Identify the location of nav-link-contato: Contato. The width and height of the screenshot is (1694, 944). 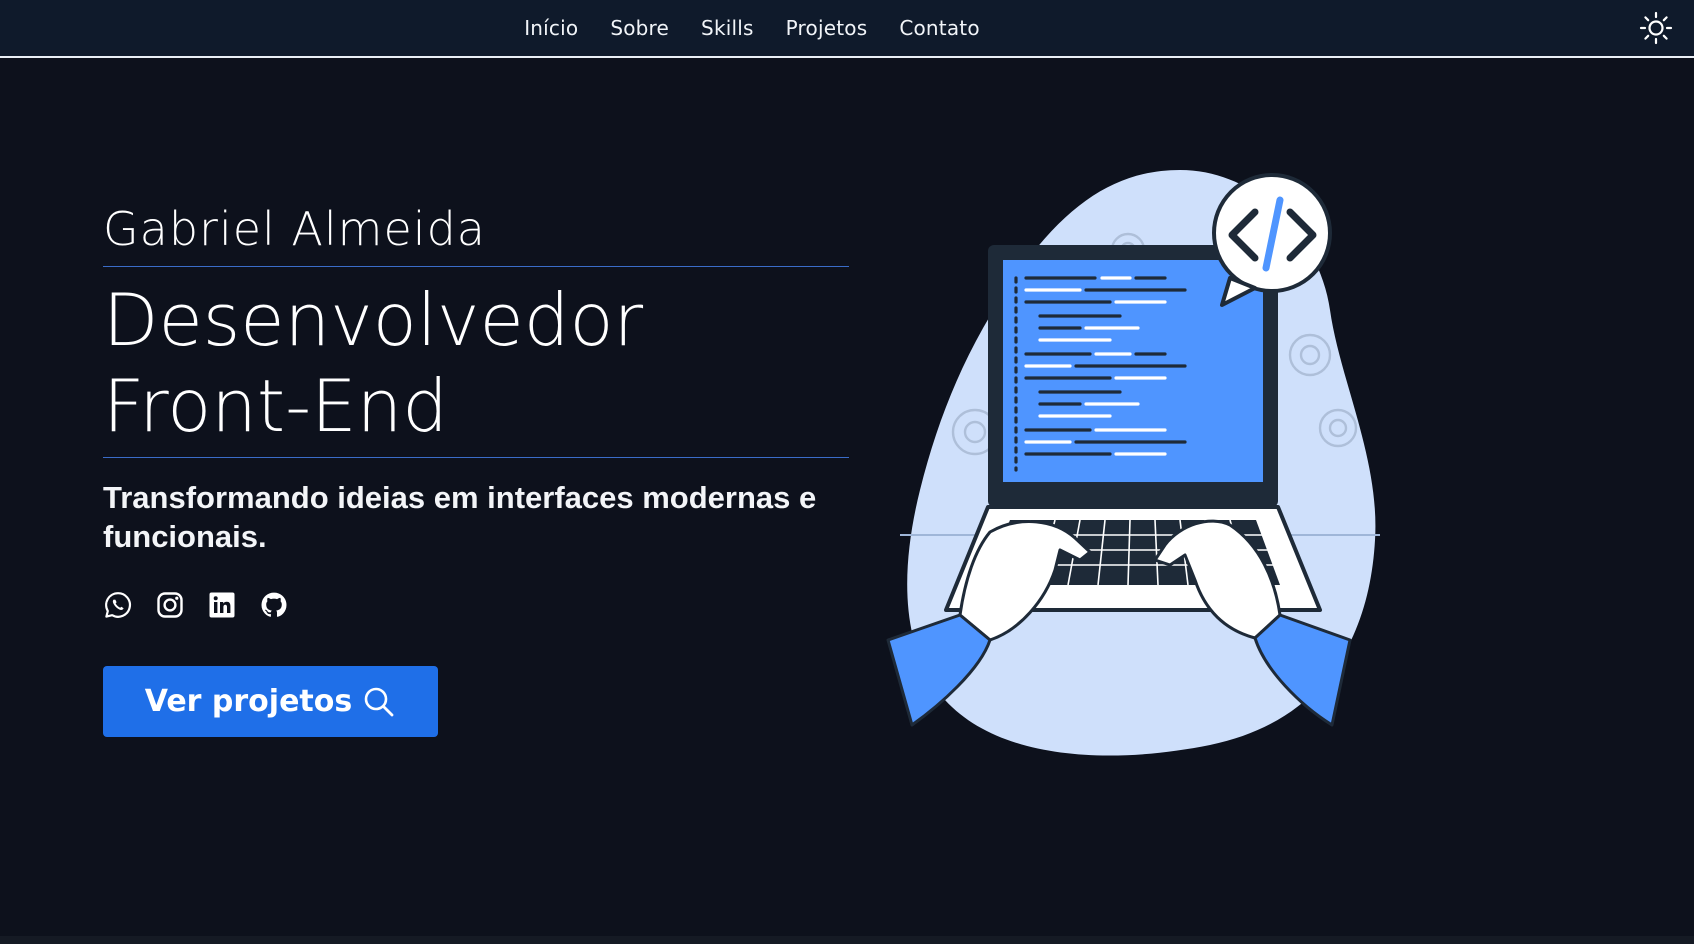
(939, 28).